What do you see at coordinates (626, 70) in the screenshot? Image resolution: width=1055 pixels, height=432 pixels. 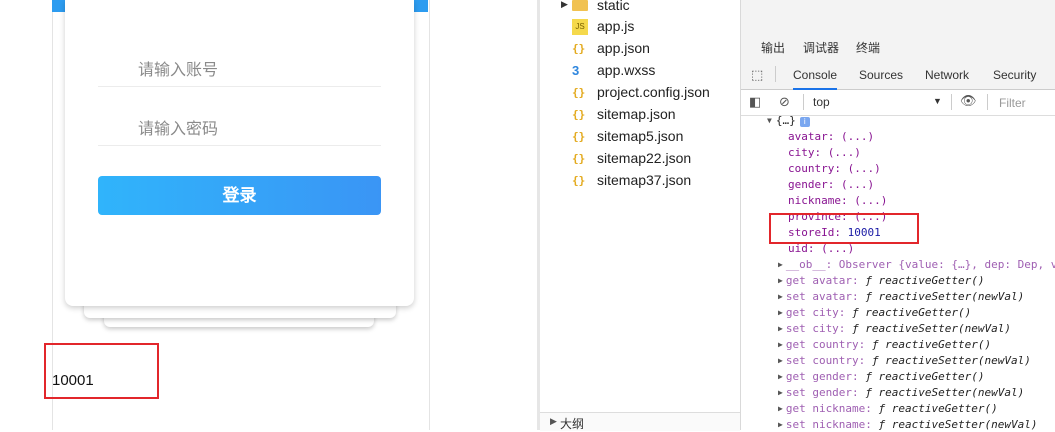 I see `file-name: app.wxss` at bounding box center [626, 70].